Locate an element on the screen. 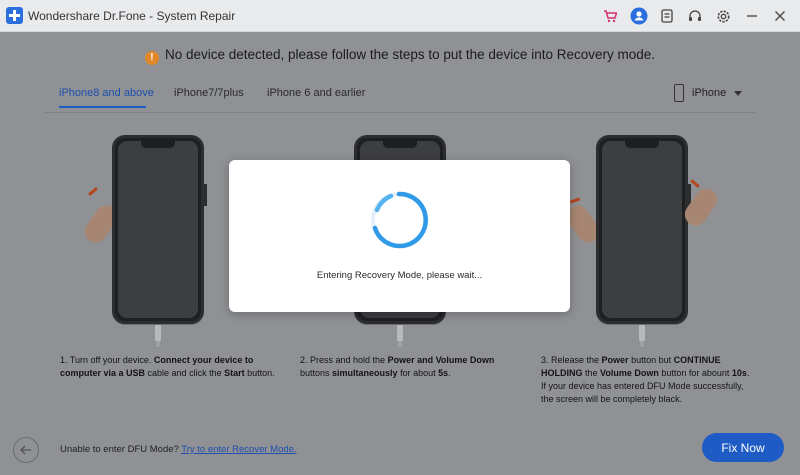  back-button is located at coordinates (26, 450).